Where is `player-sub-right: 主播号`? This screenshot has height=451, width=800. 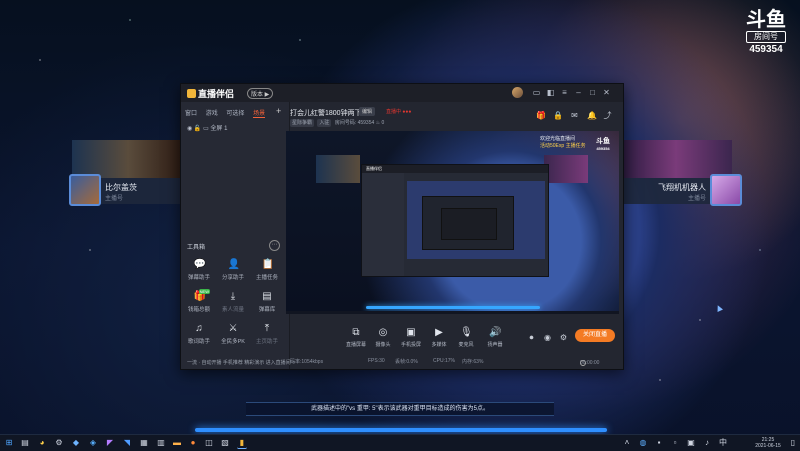
player-sub-right: 主播号 is located at coordinates (696, 199).